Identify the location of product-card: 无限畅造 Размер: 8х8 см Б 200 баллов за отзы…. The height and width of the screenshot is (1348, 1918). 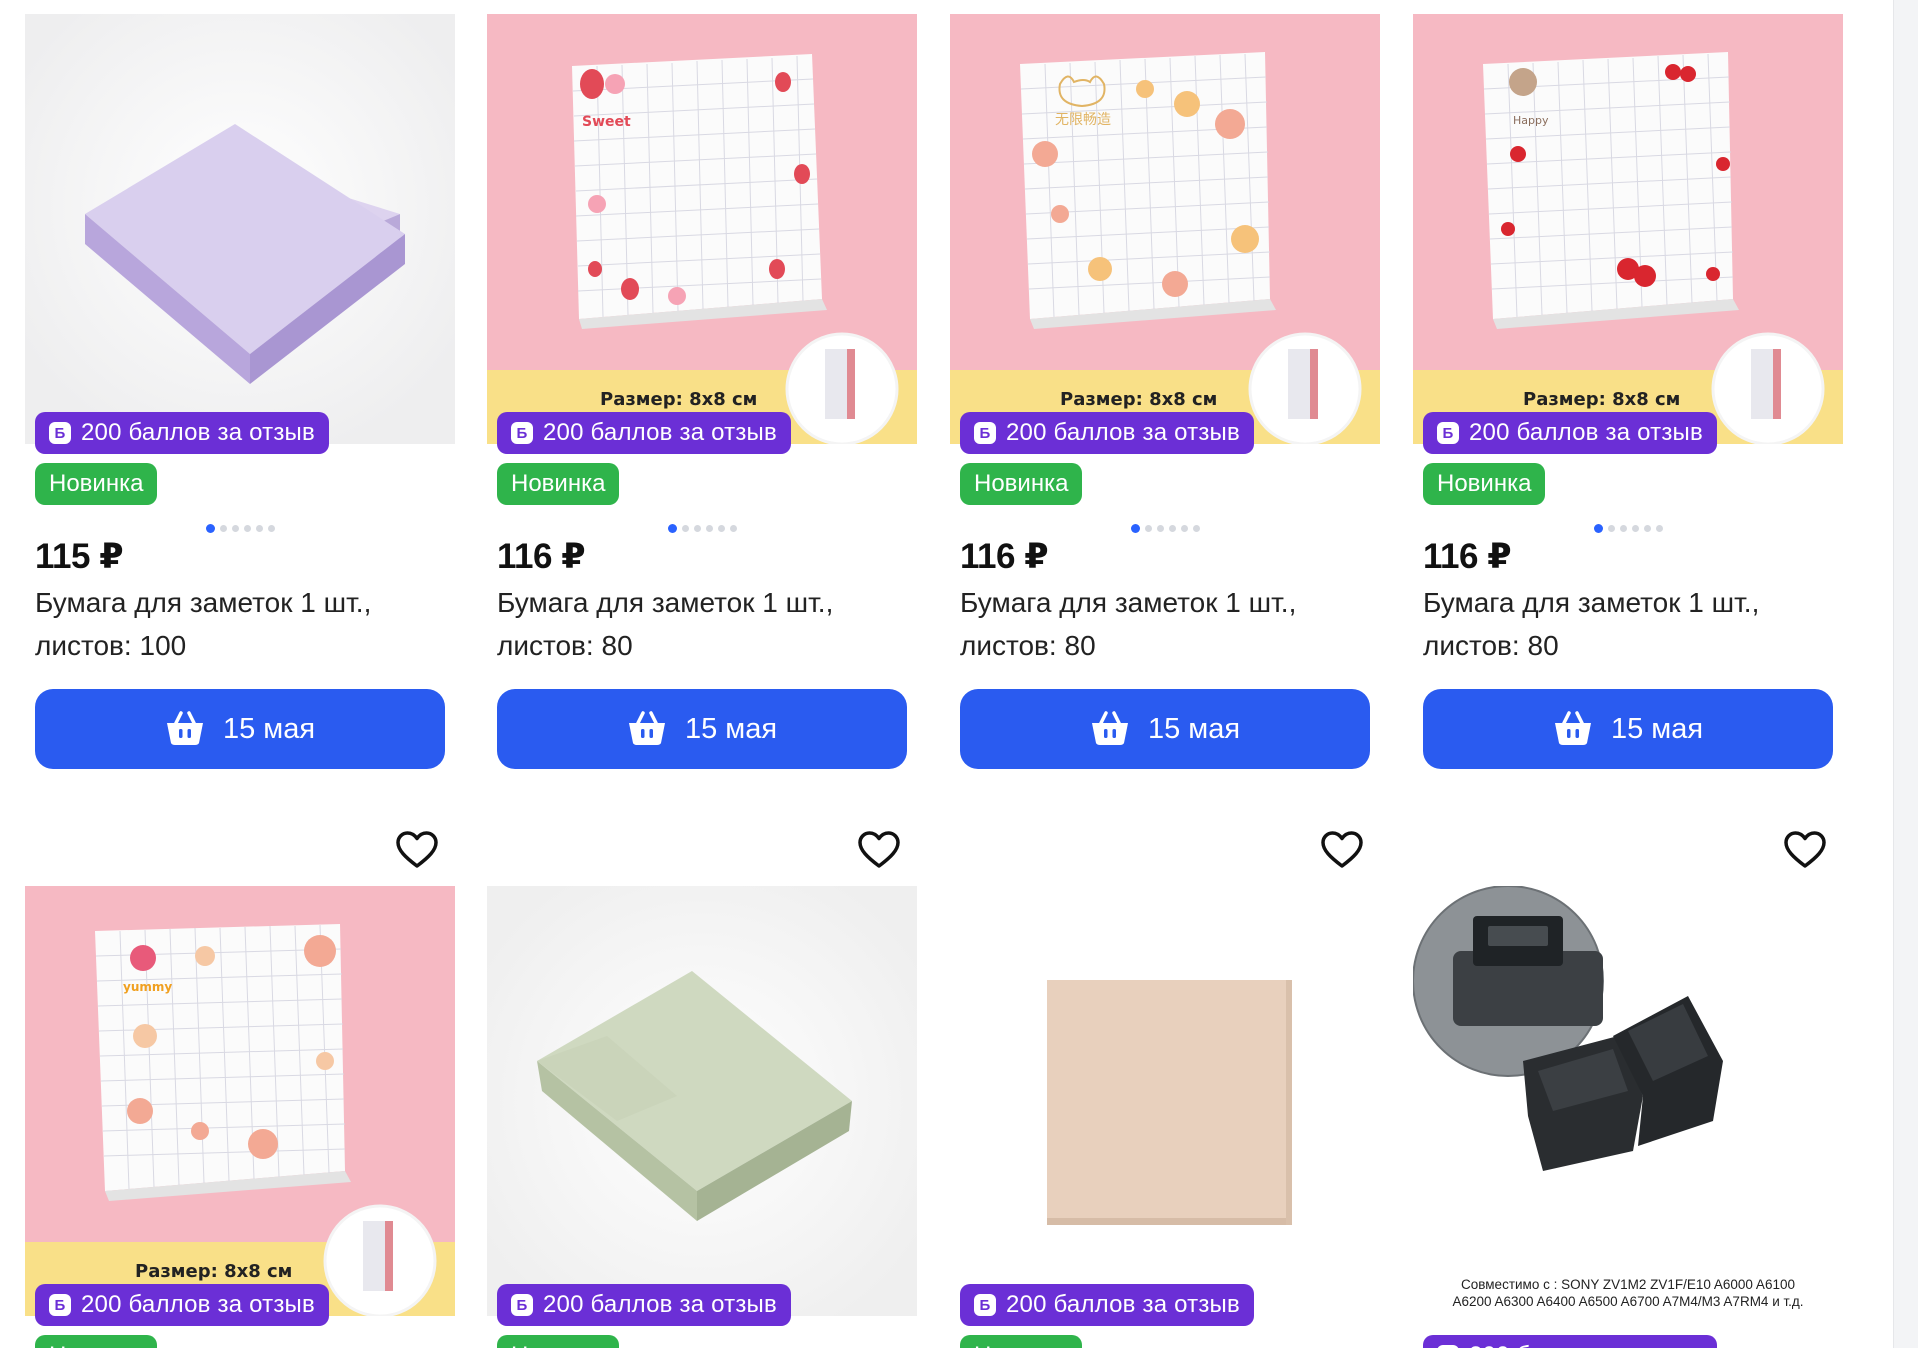
(1165, 394).